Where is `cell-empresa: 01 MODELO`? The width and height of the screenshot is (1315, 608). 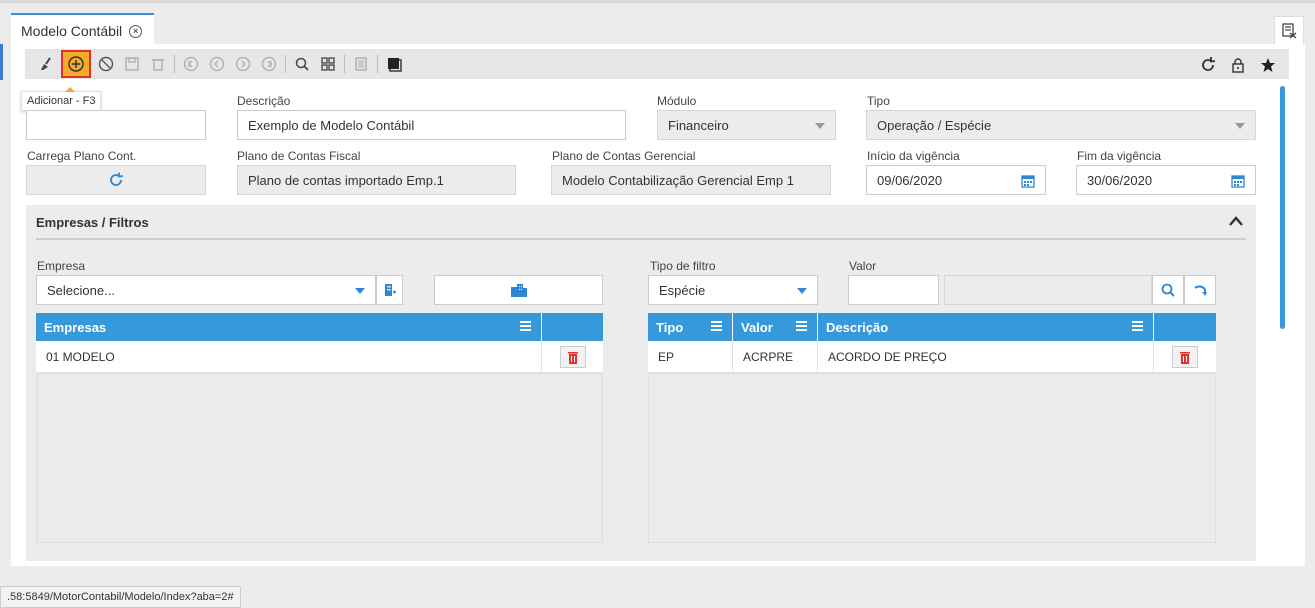
cell-empresa: 01 MODELO is located at coordinates (289, 357).